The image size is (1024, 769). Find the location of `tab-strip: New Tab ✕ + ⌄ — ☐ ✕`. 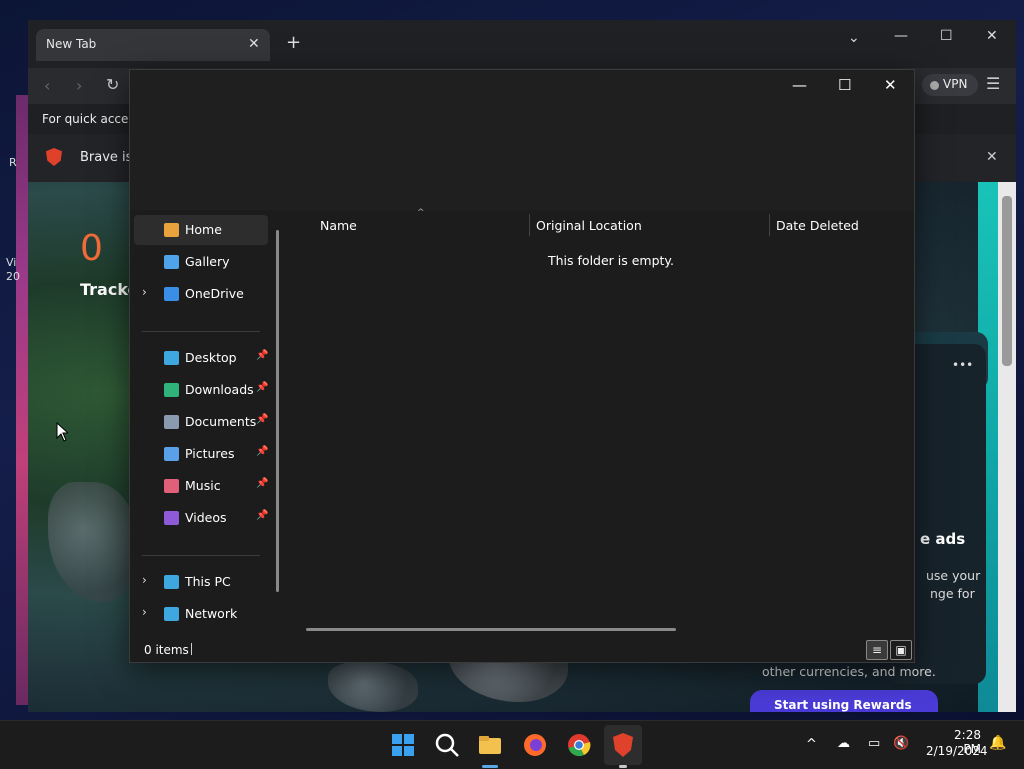

tab-strip: New Tab ✕ + ⌄ — ☐ ✕ is located at coordinates (522, 44).